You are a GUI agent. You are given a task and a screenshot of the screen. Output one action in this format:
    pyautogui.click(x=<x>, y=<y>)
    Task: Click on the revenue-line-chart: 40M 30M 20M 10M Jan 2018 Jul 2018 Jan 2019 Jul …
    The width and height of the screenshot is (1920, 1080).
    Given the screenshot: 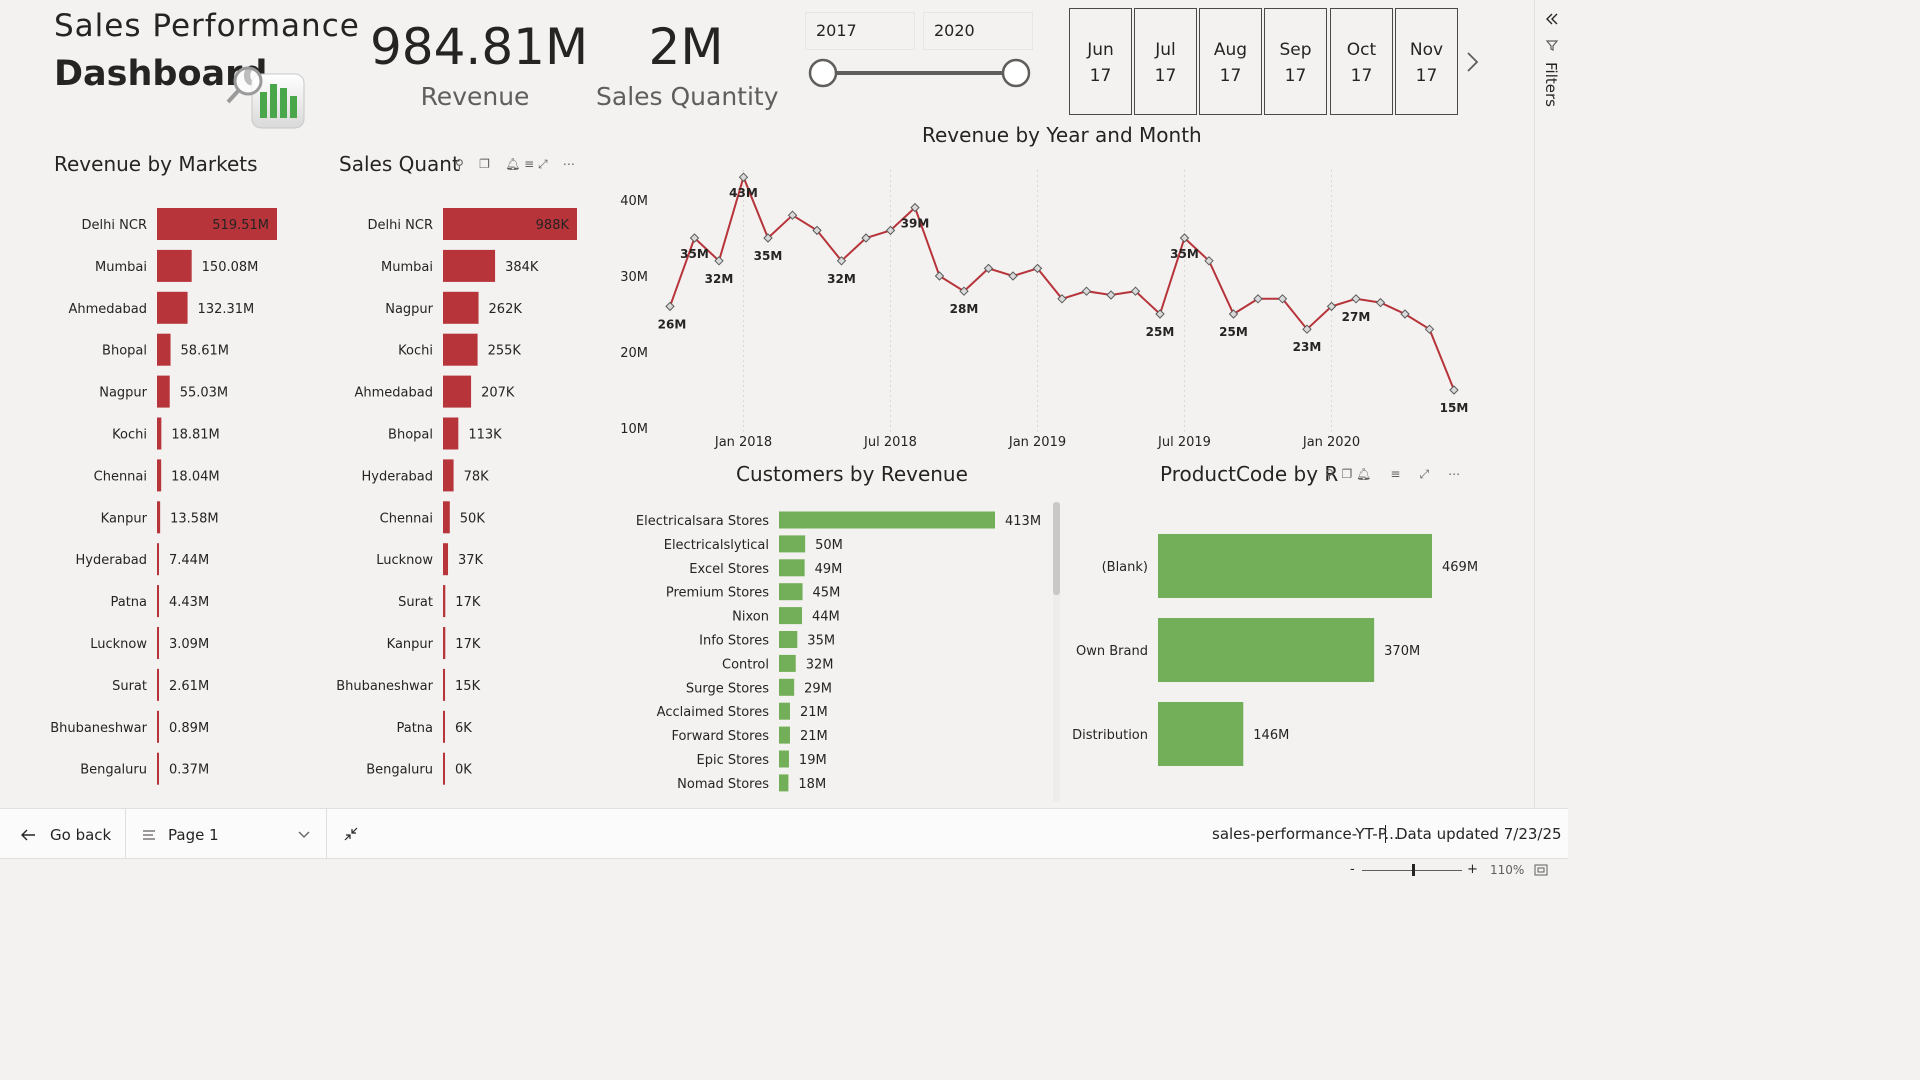 What is the action you would take?
    pyautogui.click(x=1046, y=305)
    